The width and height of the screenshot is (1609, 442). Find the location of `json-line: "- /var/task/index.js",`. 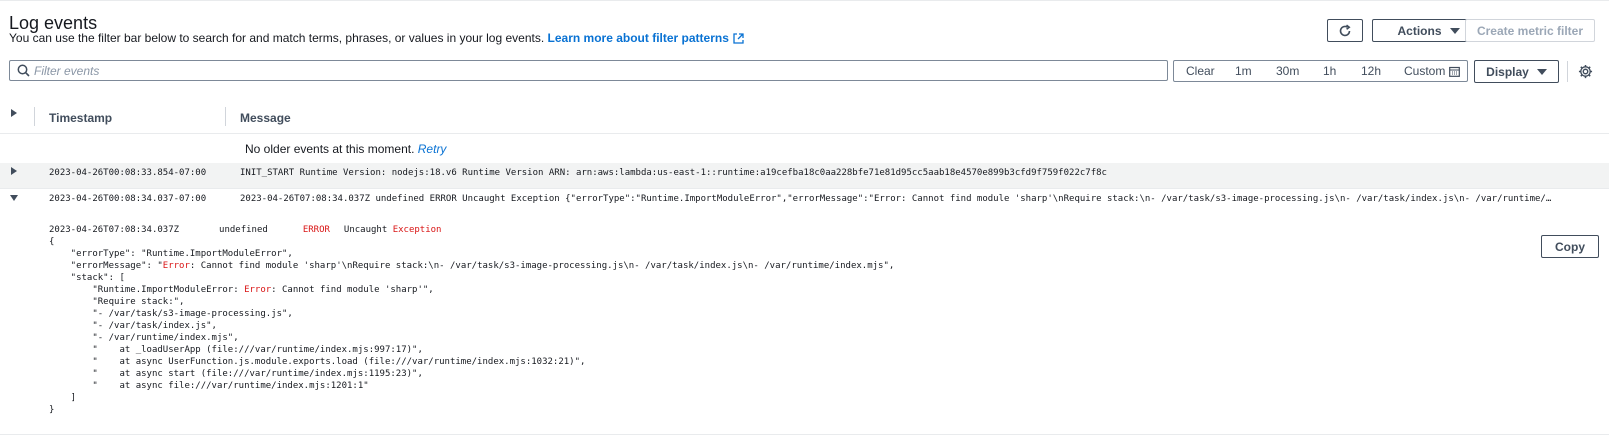

json-line: "- /var/task/index.js", is located at coordinates (133, 326).